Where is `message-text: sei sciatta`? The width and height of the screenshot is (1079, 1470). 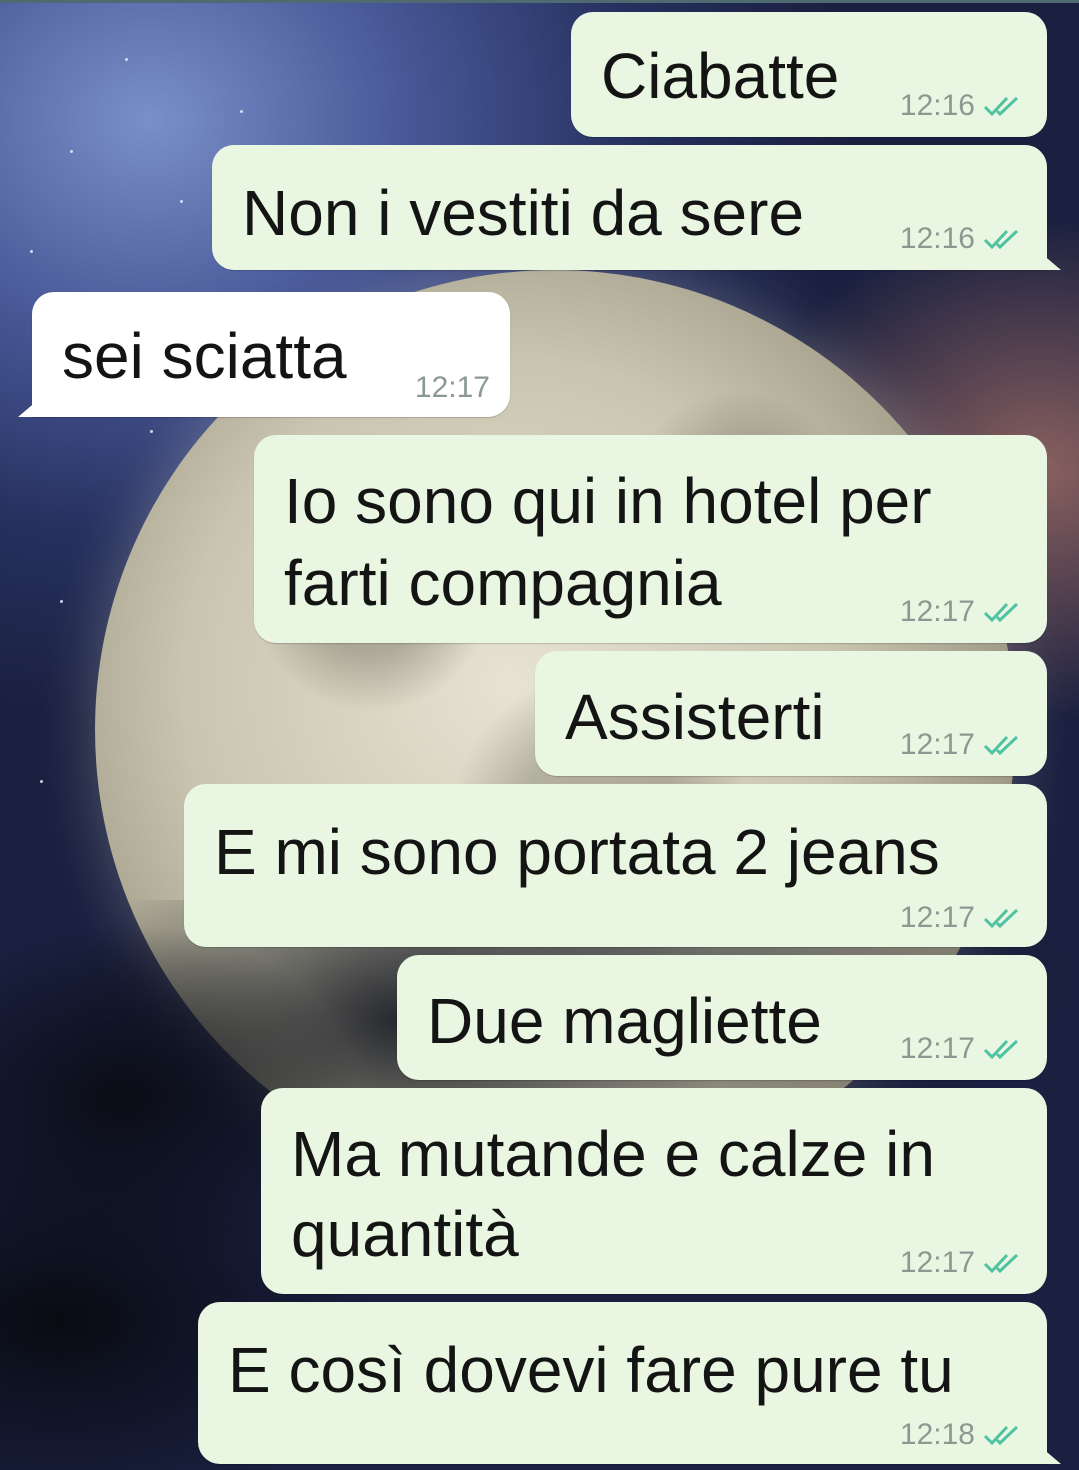 message-text: sei sciatta is located at coordinates (204, 356).